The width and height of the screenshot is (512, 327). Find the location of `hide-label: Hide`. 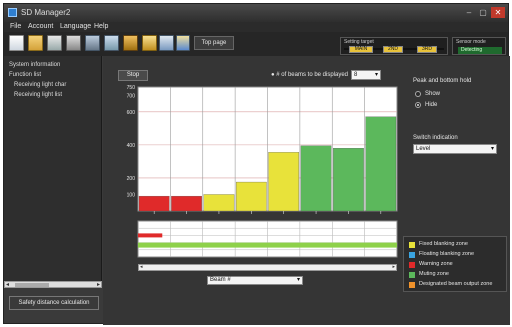

hide-label: Hide is located at coordinates (431, 105).